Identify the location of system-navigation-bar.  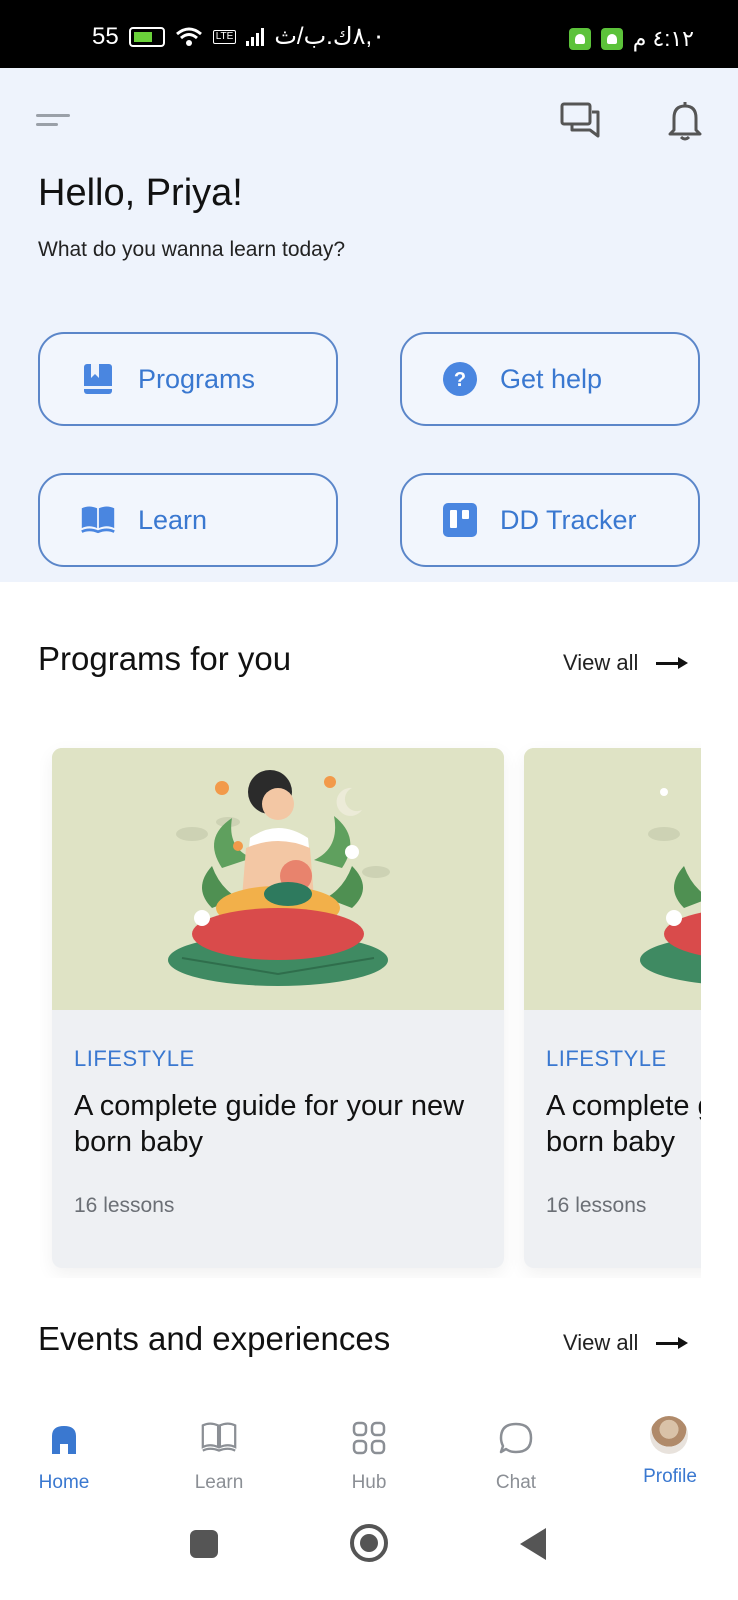
(369, 1554).